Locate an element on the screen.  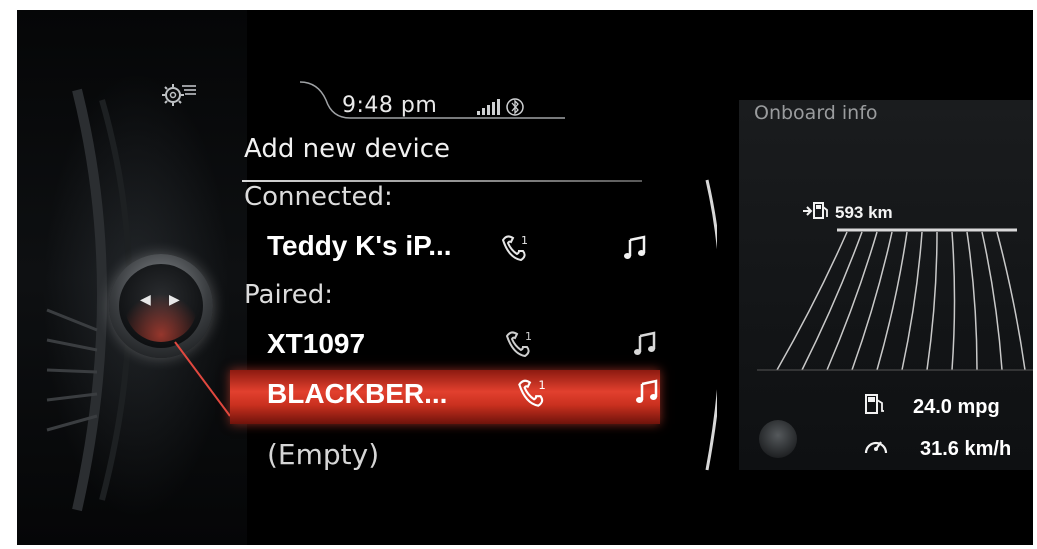
onboard-info-title: Onboard info is located at coordinates (816, 113).